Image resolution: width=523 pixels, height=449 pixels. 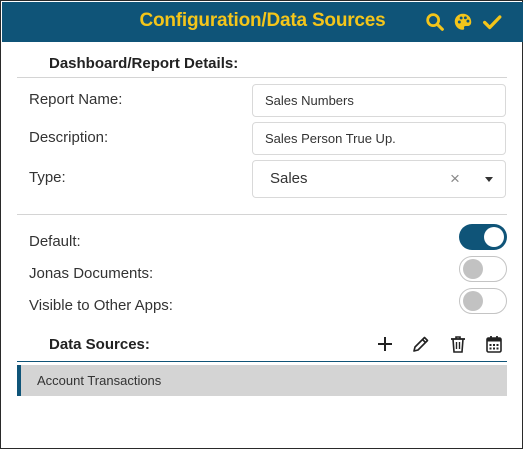 I want to click on visible-other-apps-toggle, so click(x=483, y=301).